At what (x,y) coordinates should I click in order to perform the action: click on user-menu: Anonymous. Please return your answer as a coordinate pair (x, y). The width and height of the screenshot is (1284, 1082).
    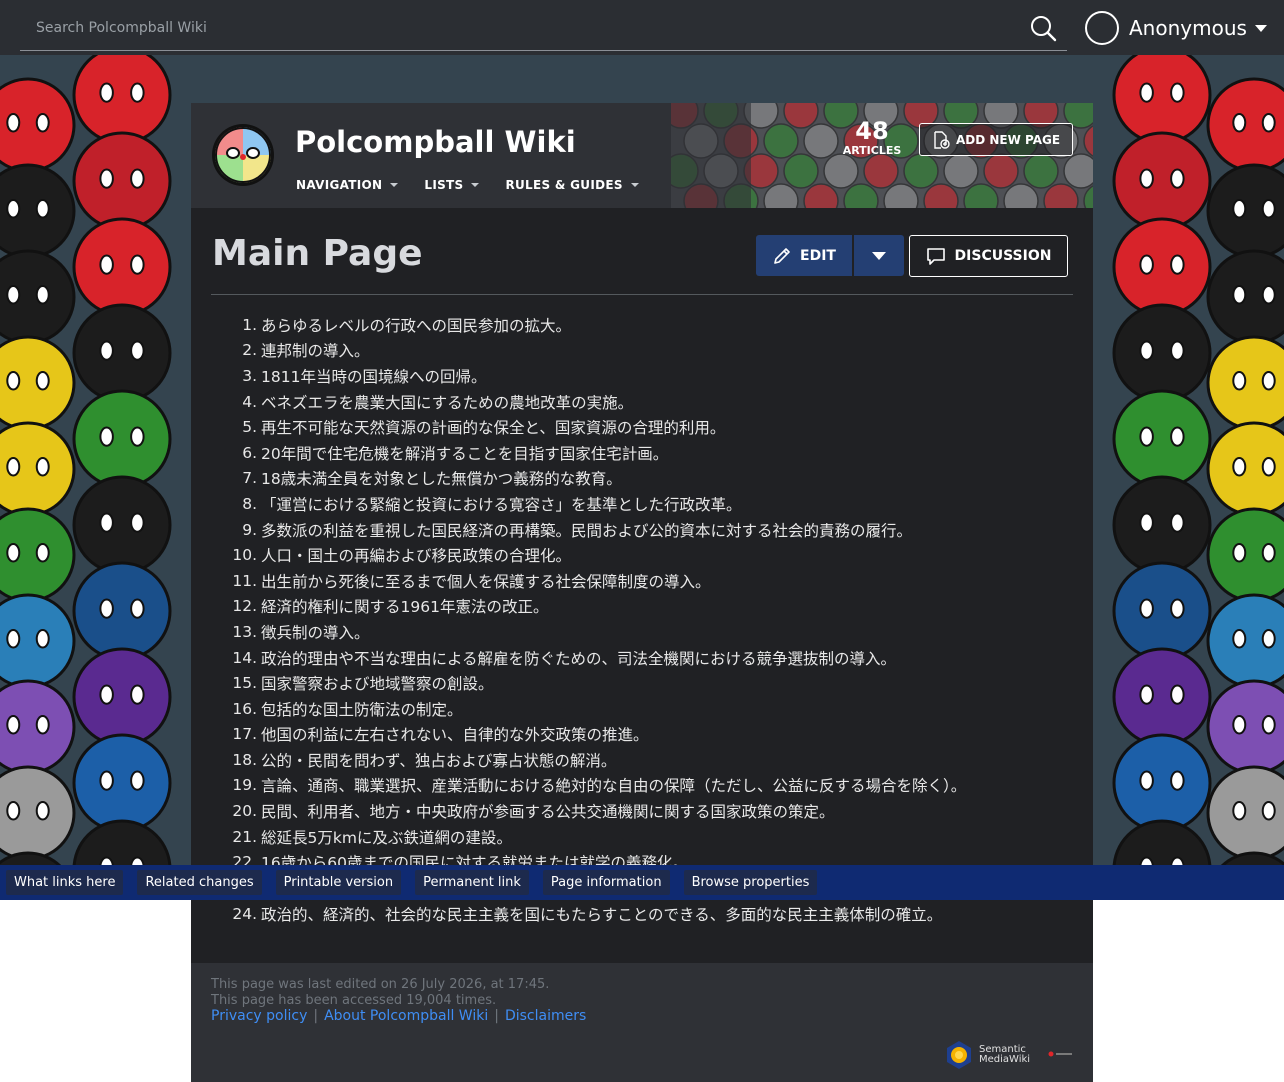
    Looking at the image, I should click on (1176, 28).